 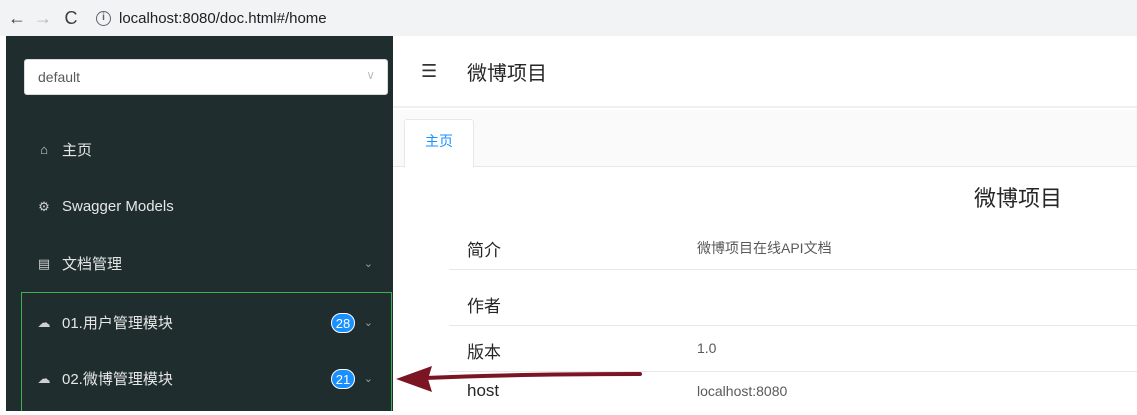 What do you see at coordinates (793, 349) in the screenshot?
I see `info-row: 版本 1.0` at bounding box center [793, 349].